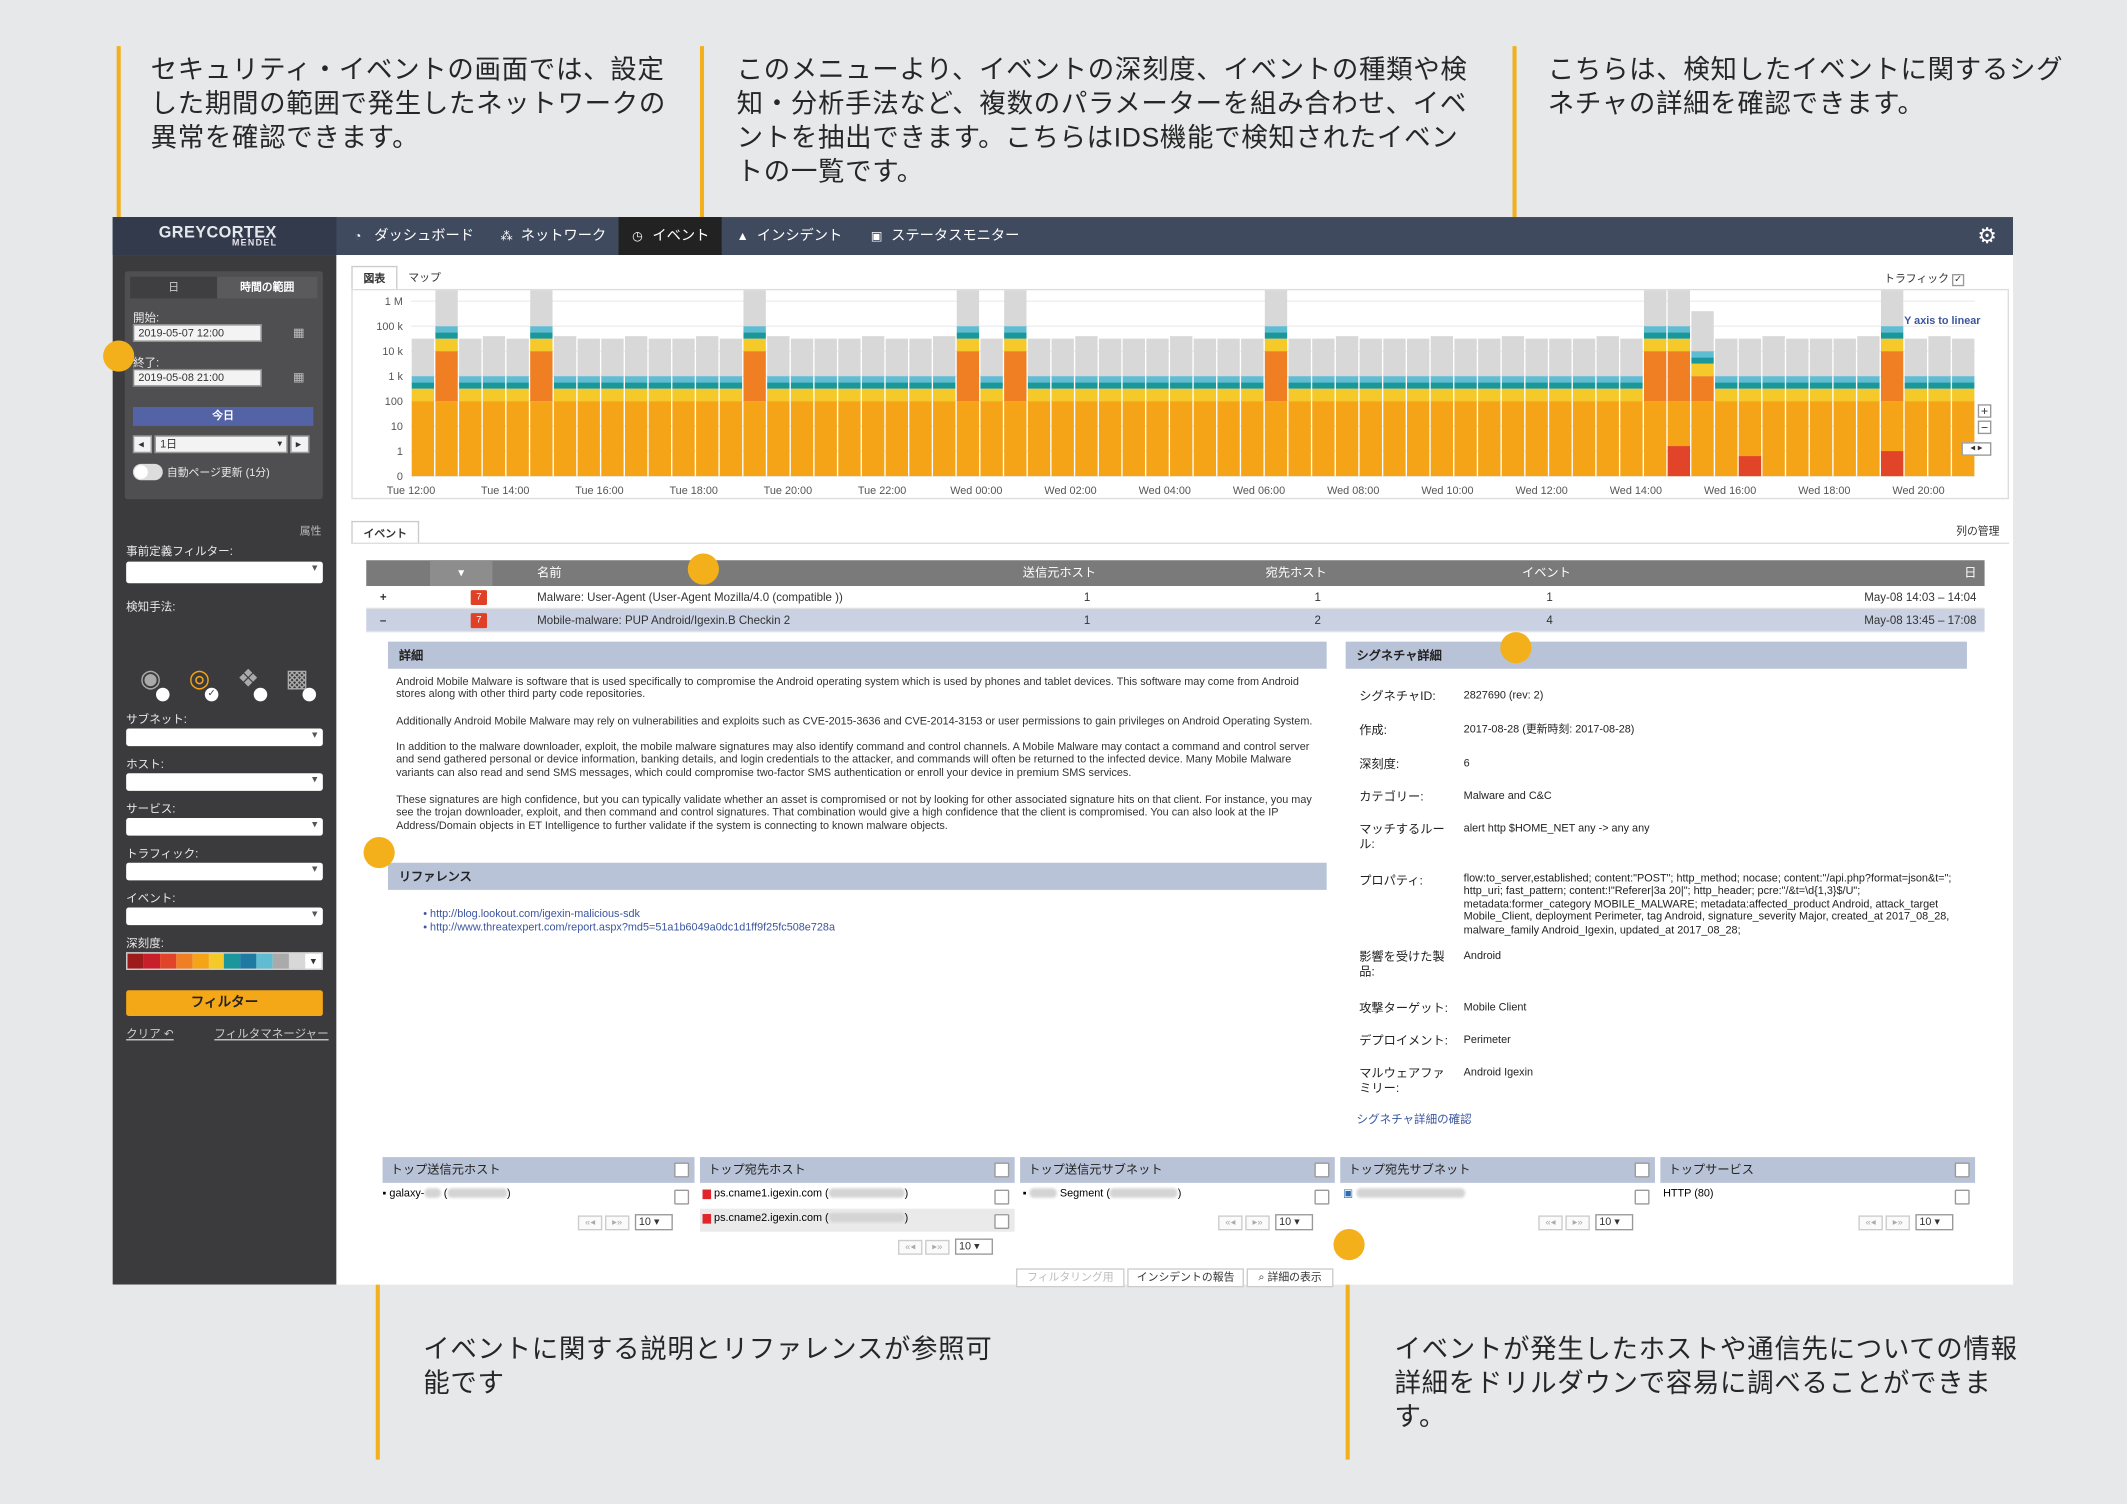  What do you see at coordinates (1688, 1193) in the screenshot?
I see `list-item: HTTP (80)` at bounding box center [1688, 1193].